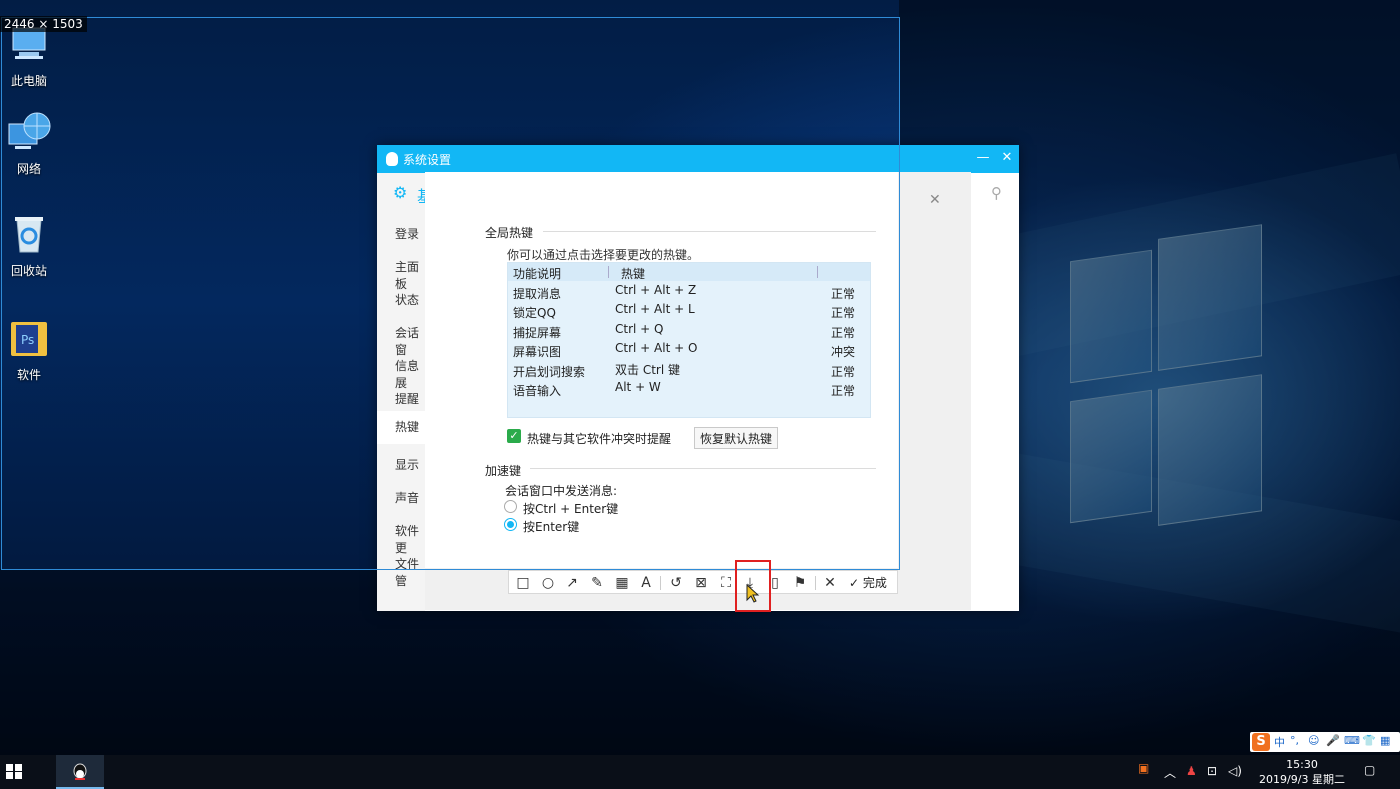 Image resolution: width=1400 pixels, height=789 pixels. I want to click on done-label: 完成, so click(874, 583).